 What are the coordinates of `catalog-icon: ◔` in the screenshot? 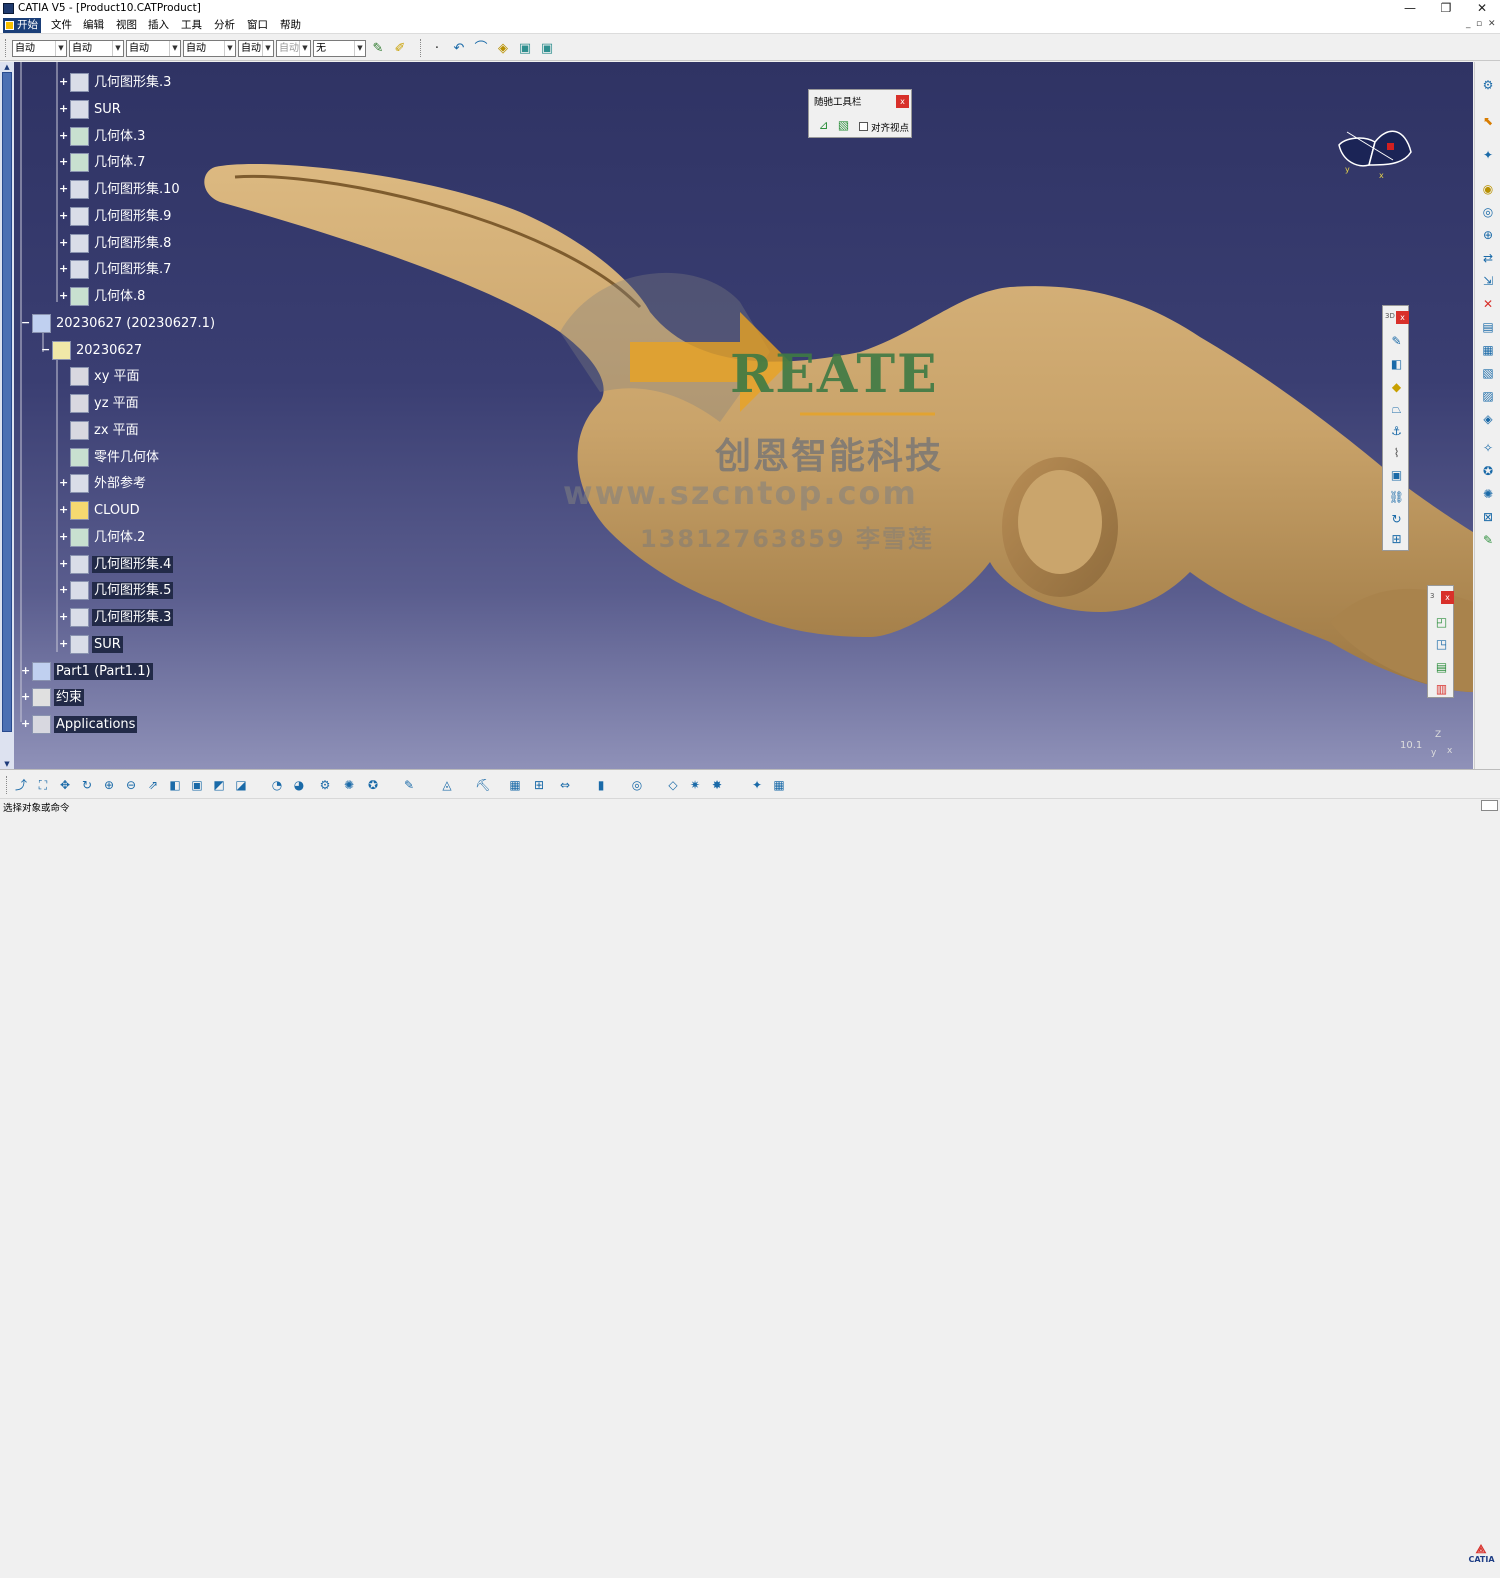 It's located at (277, 785).